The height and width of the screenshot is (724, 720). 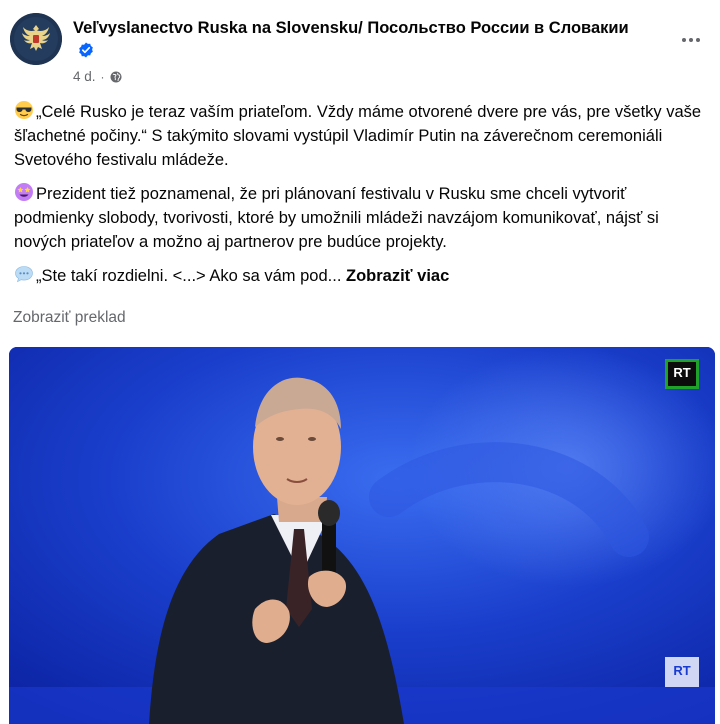 I want to click on globe-icon, so click(x=116, y=76).